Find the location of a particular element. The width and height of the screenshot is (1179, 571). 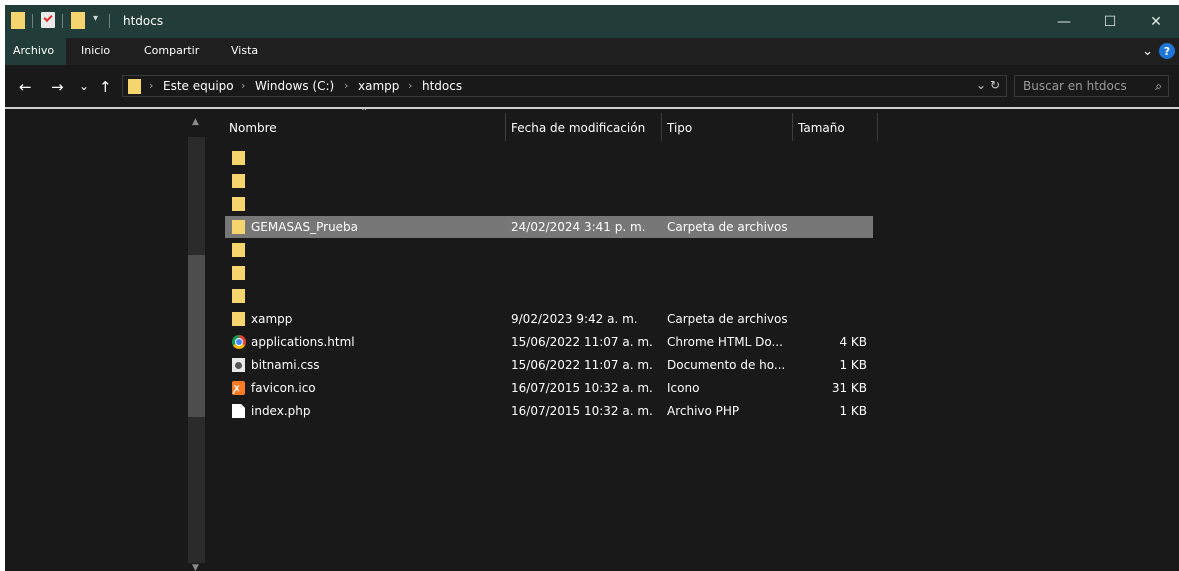

file-name: GEMASAS_Prueba is located at coordinates (305, 227).